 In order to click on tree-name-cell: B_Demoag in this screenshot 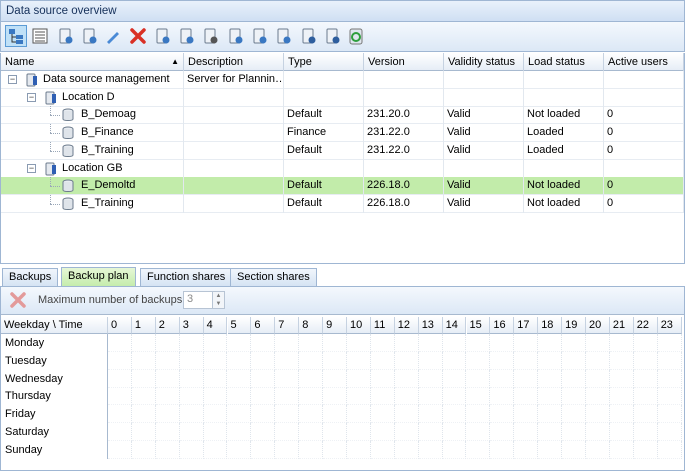, I will do `click(92, 115)`.